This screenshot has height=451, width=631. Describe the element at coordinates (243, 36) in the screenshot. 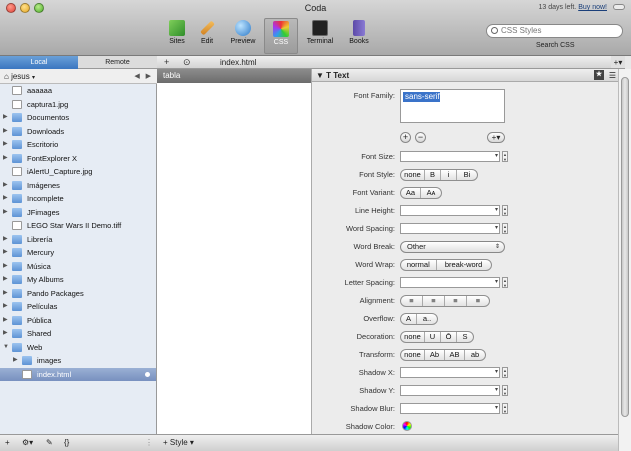

I see `preview-button: Preview` at that location.